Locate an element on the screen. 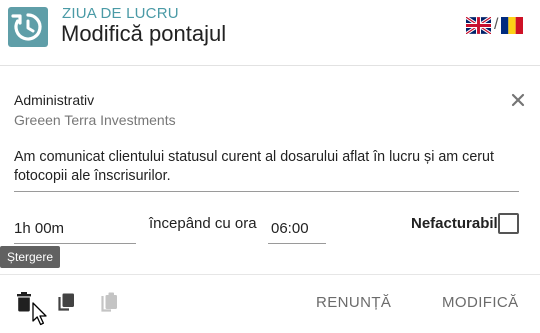  paste-icon is located at coordinates (109, 302).